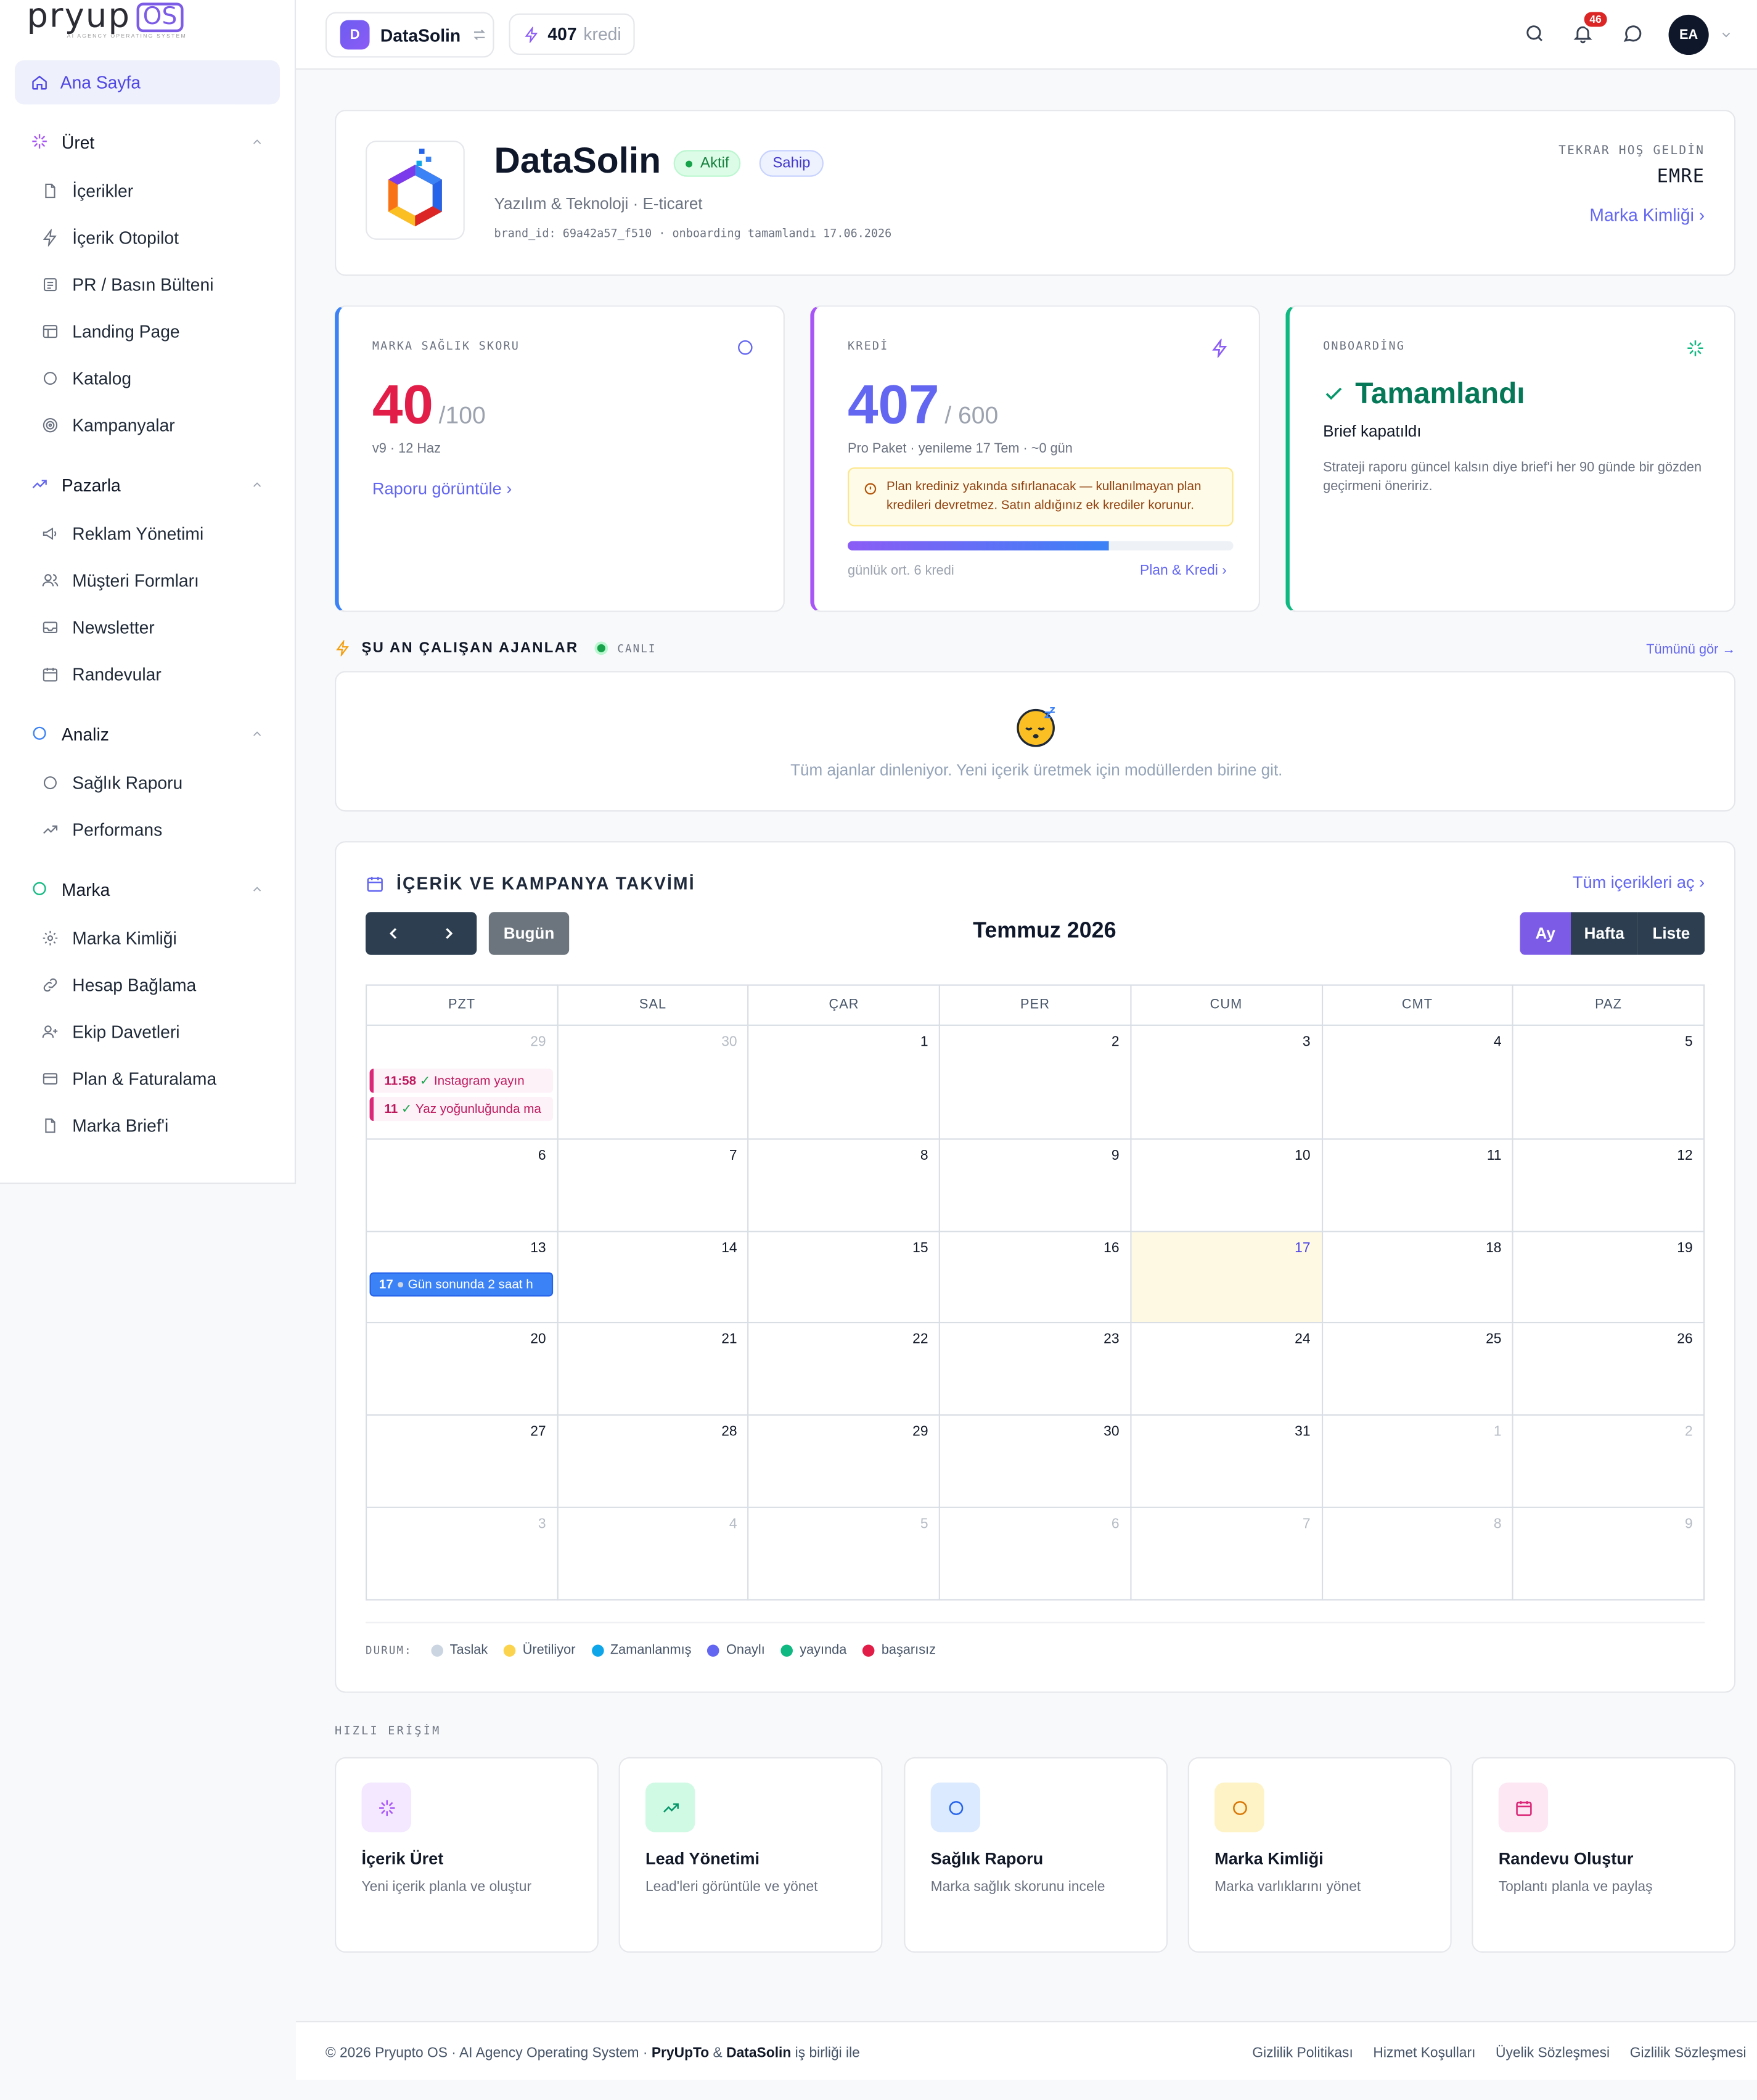 The height and width of the screenshot is (2100, 1757). Describe the element at coordinates (1319, 1855) in the screenshot. I see `quick-card-identity: Marka Kimliği Marka varlıklarını yönet` at that location.